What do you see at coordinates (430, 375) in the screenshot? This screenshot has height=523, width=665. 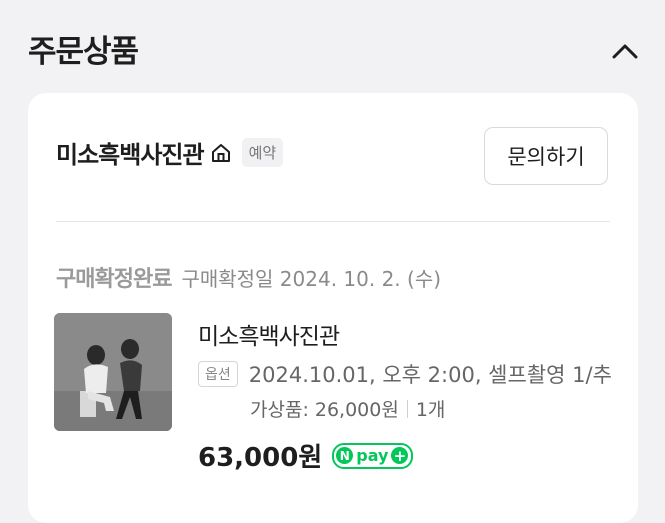 I see `option-text: 2024.10.01, 오후 2:00, 셀프촬영 1/추` at bounding box center [430, 375].